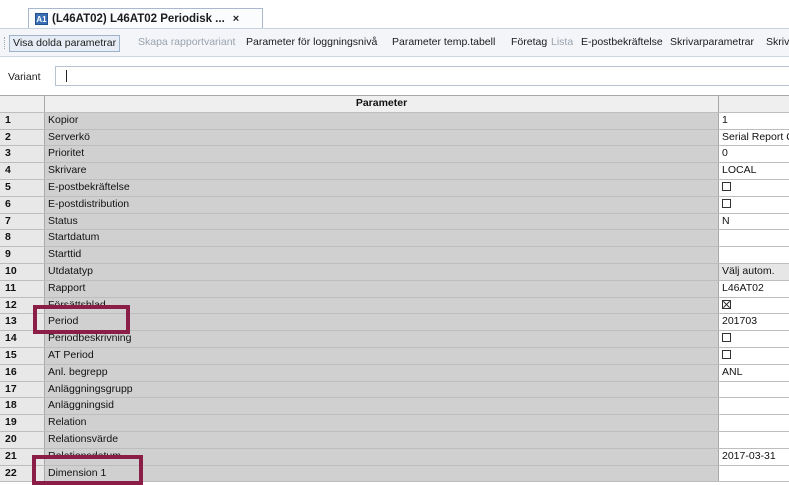  What do you see at coordinates (754, 137) in the screenshot?
I see `parameter-value: Serial Report Q` at bounding box center [754, 137].